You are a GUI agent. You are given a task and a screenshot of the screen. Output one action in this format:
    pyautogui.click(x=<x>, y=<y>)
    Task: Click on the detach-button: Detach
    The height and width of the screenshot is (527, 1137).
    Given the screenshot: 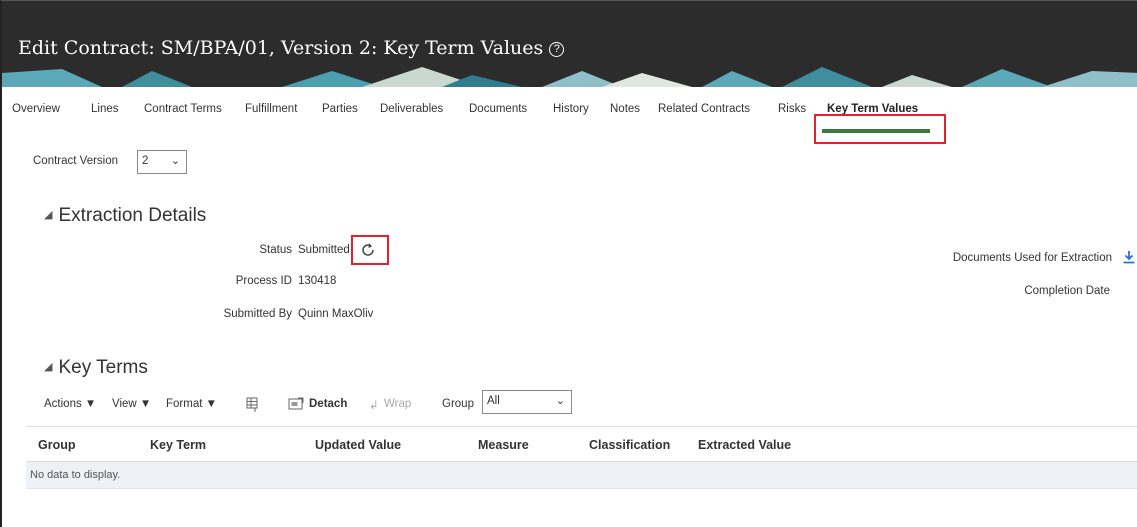 What is the action you would take?
    pyautogui.click(x=328, y=404)
    